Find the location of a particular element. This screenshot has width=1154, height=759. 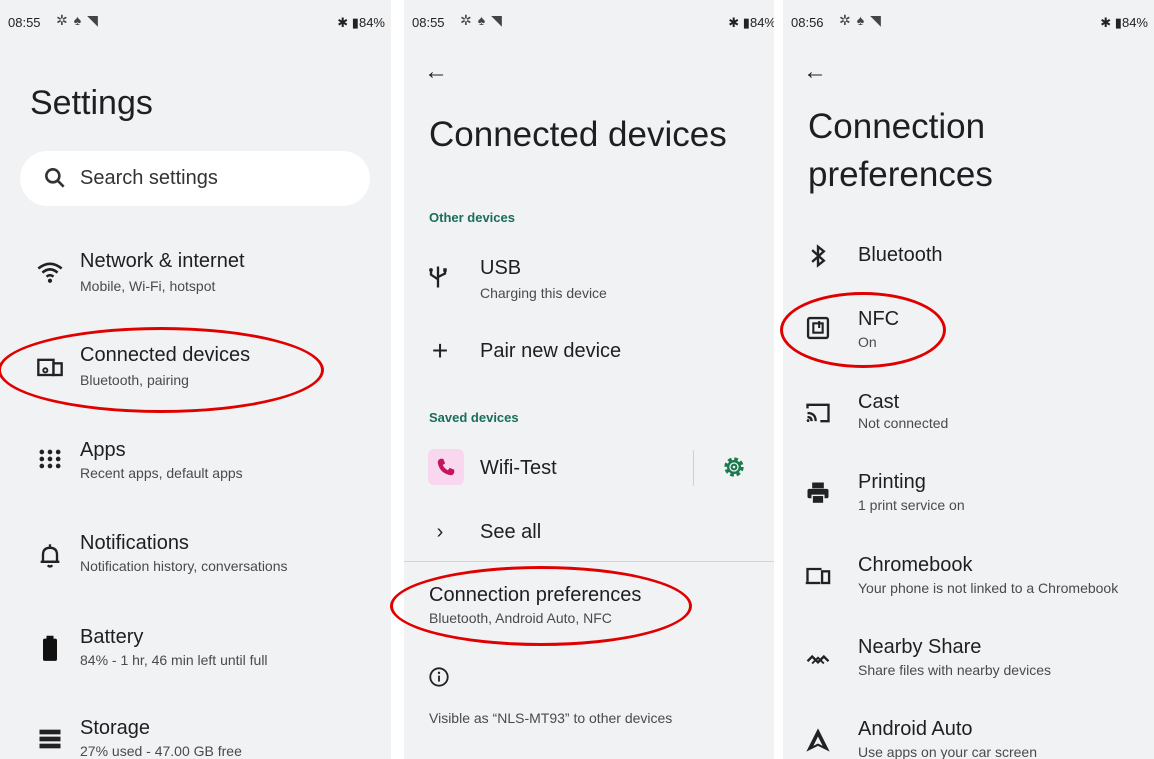

cast-icon is located at coordinates (818, 413).